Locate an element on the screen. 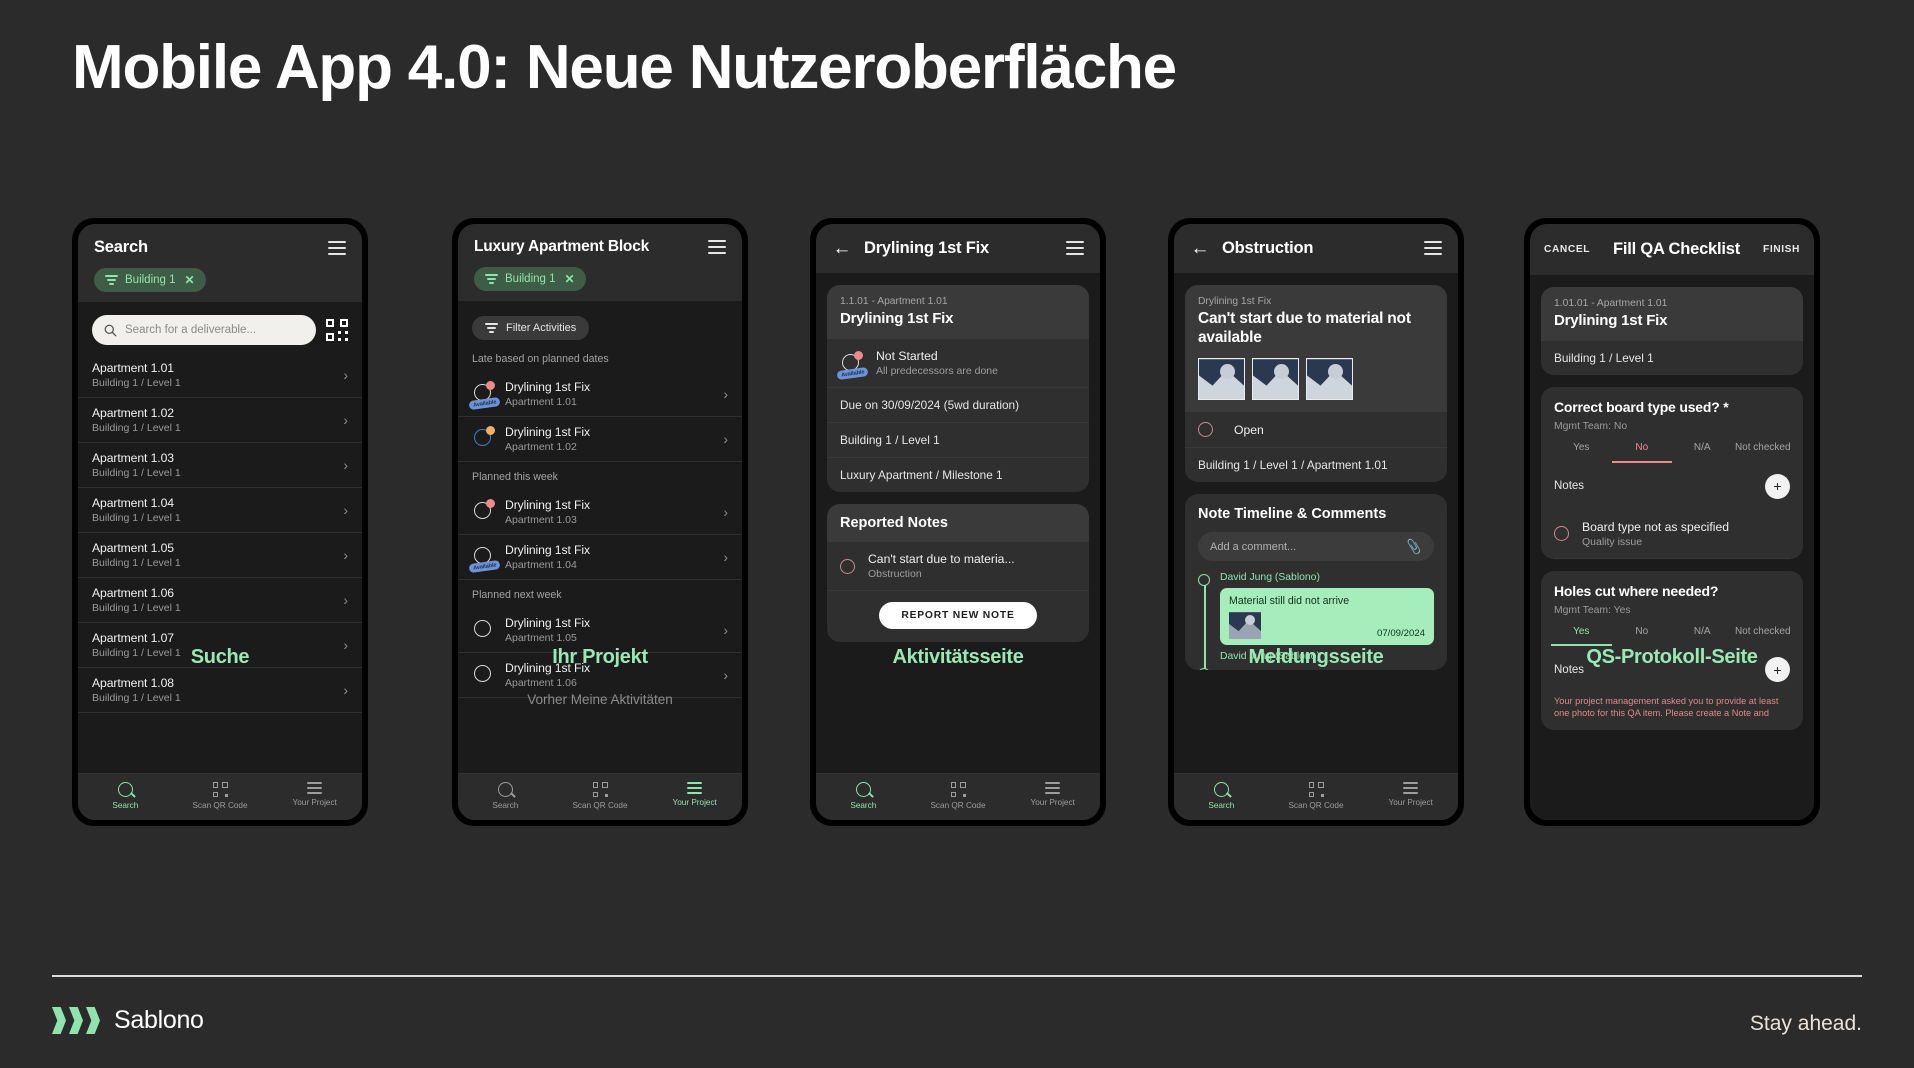 This screenshot has width=1914, height=1068. list-item: Apartment 1.06 Building 1 / Level 1 › is located at coordinates (220, 600).